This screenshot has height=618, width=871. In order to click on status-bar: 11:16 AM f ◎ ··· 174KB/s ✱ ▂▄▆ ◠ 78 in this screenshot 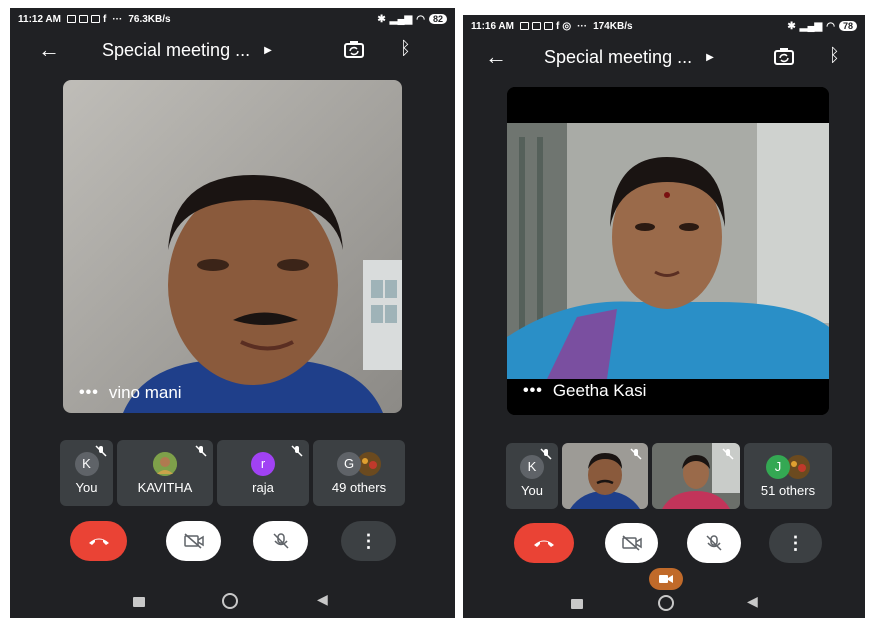, I will do `click(664, 26)`.